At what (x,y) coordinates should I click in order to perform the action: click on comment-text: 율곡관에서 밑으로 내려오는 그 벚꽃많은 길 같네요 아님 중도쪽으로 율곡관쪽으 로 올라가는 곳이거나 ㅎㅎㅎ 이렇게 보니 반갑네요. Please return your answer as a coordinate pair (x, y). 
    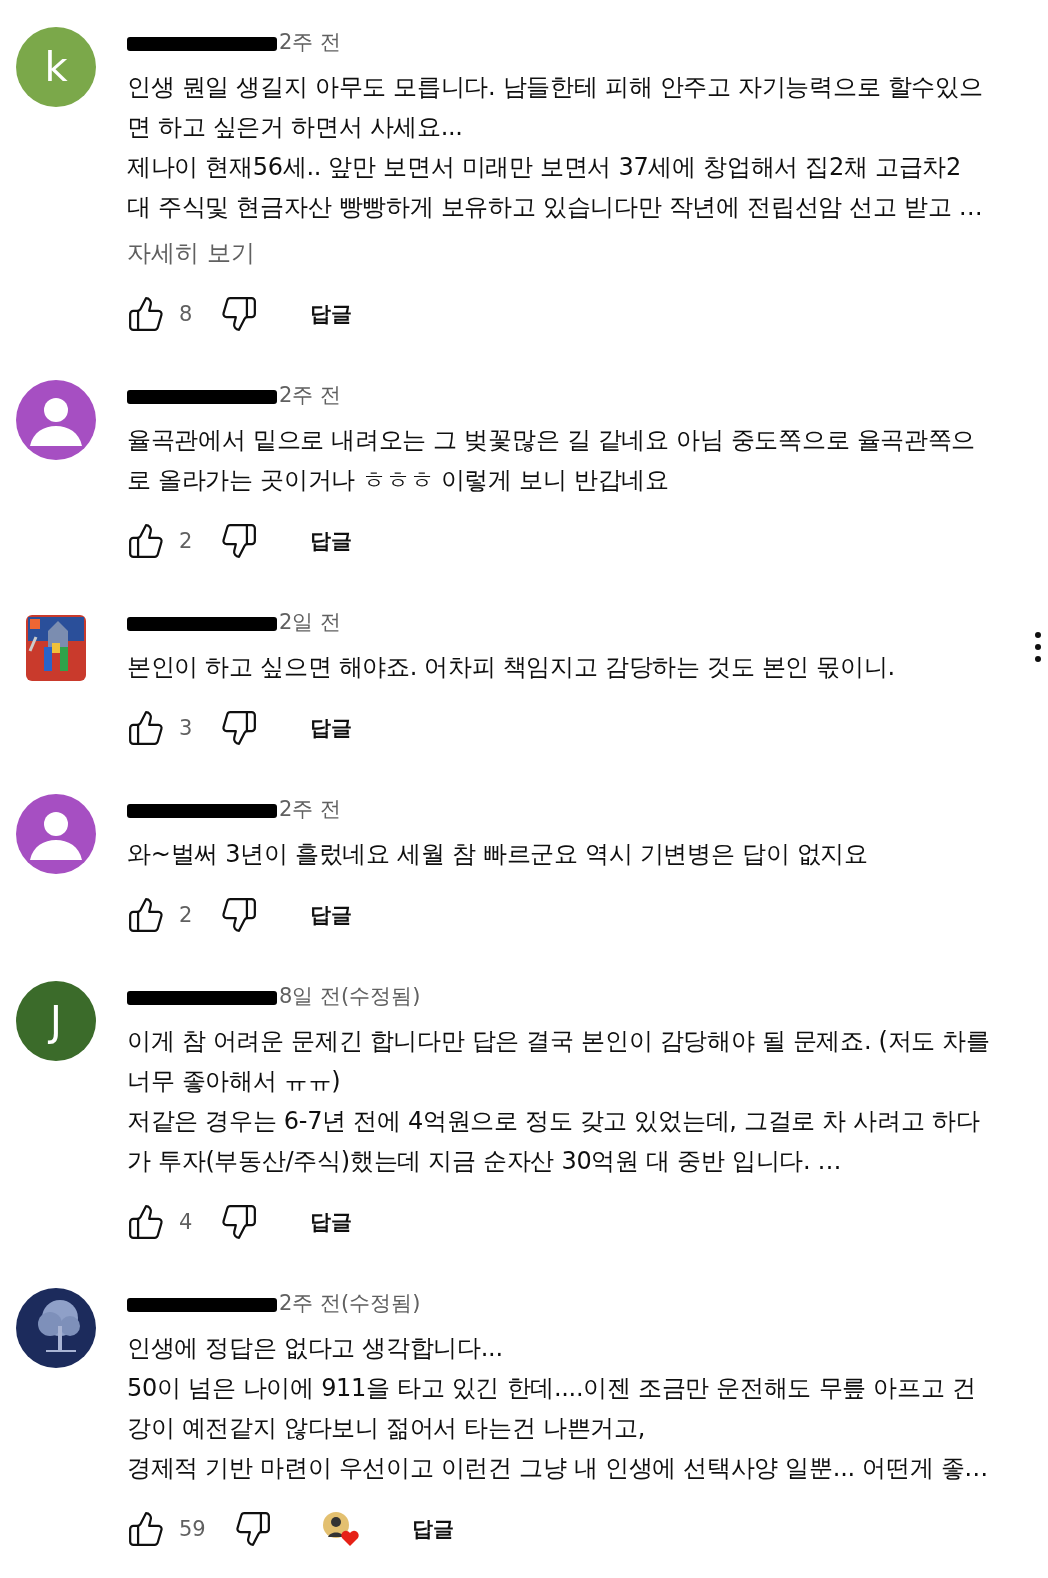
    Looking at the image, I should click on (552, 460).